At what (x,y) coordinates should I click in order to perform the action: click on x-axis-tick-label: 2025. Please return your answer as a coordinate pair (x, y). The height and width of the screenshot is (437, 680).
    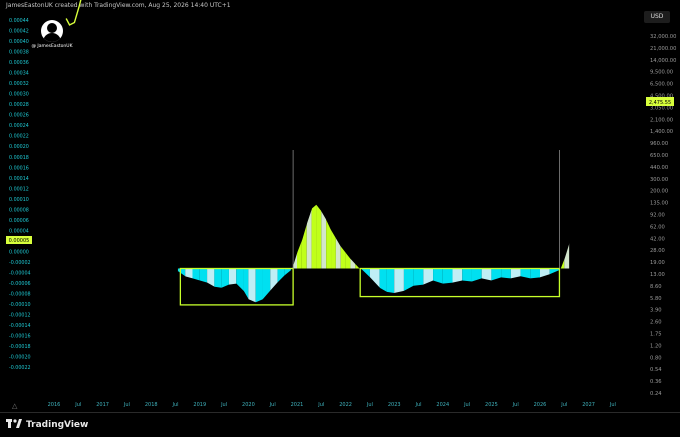
    Looking at the image, I should click on (491, 405).